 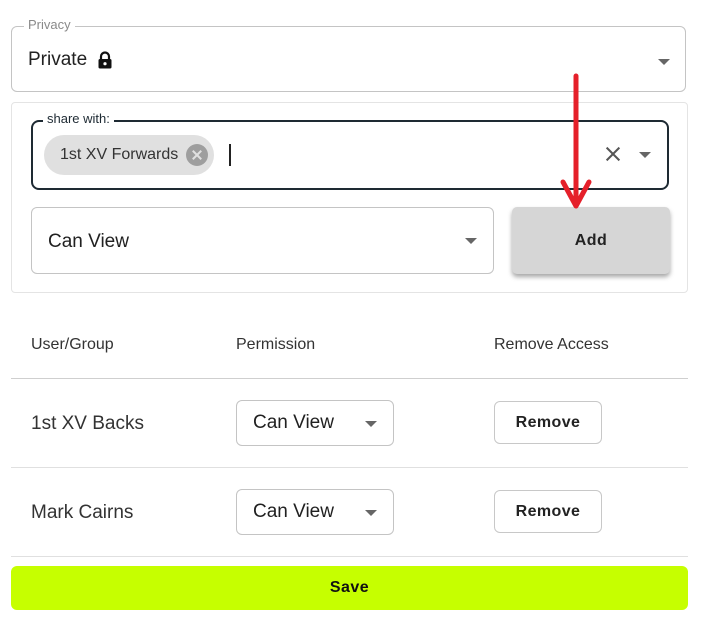 I want to click on table-row-name: 1st XV Backs, so click(x=87, y=423).